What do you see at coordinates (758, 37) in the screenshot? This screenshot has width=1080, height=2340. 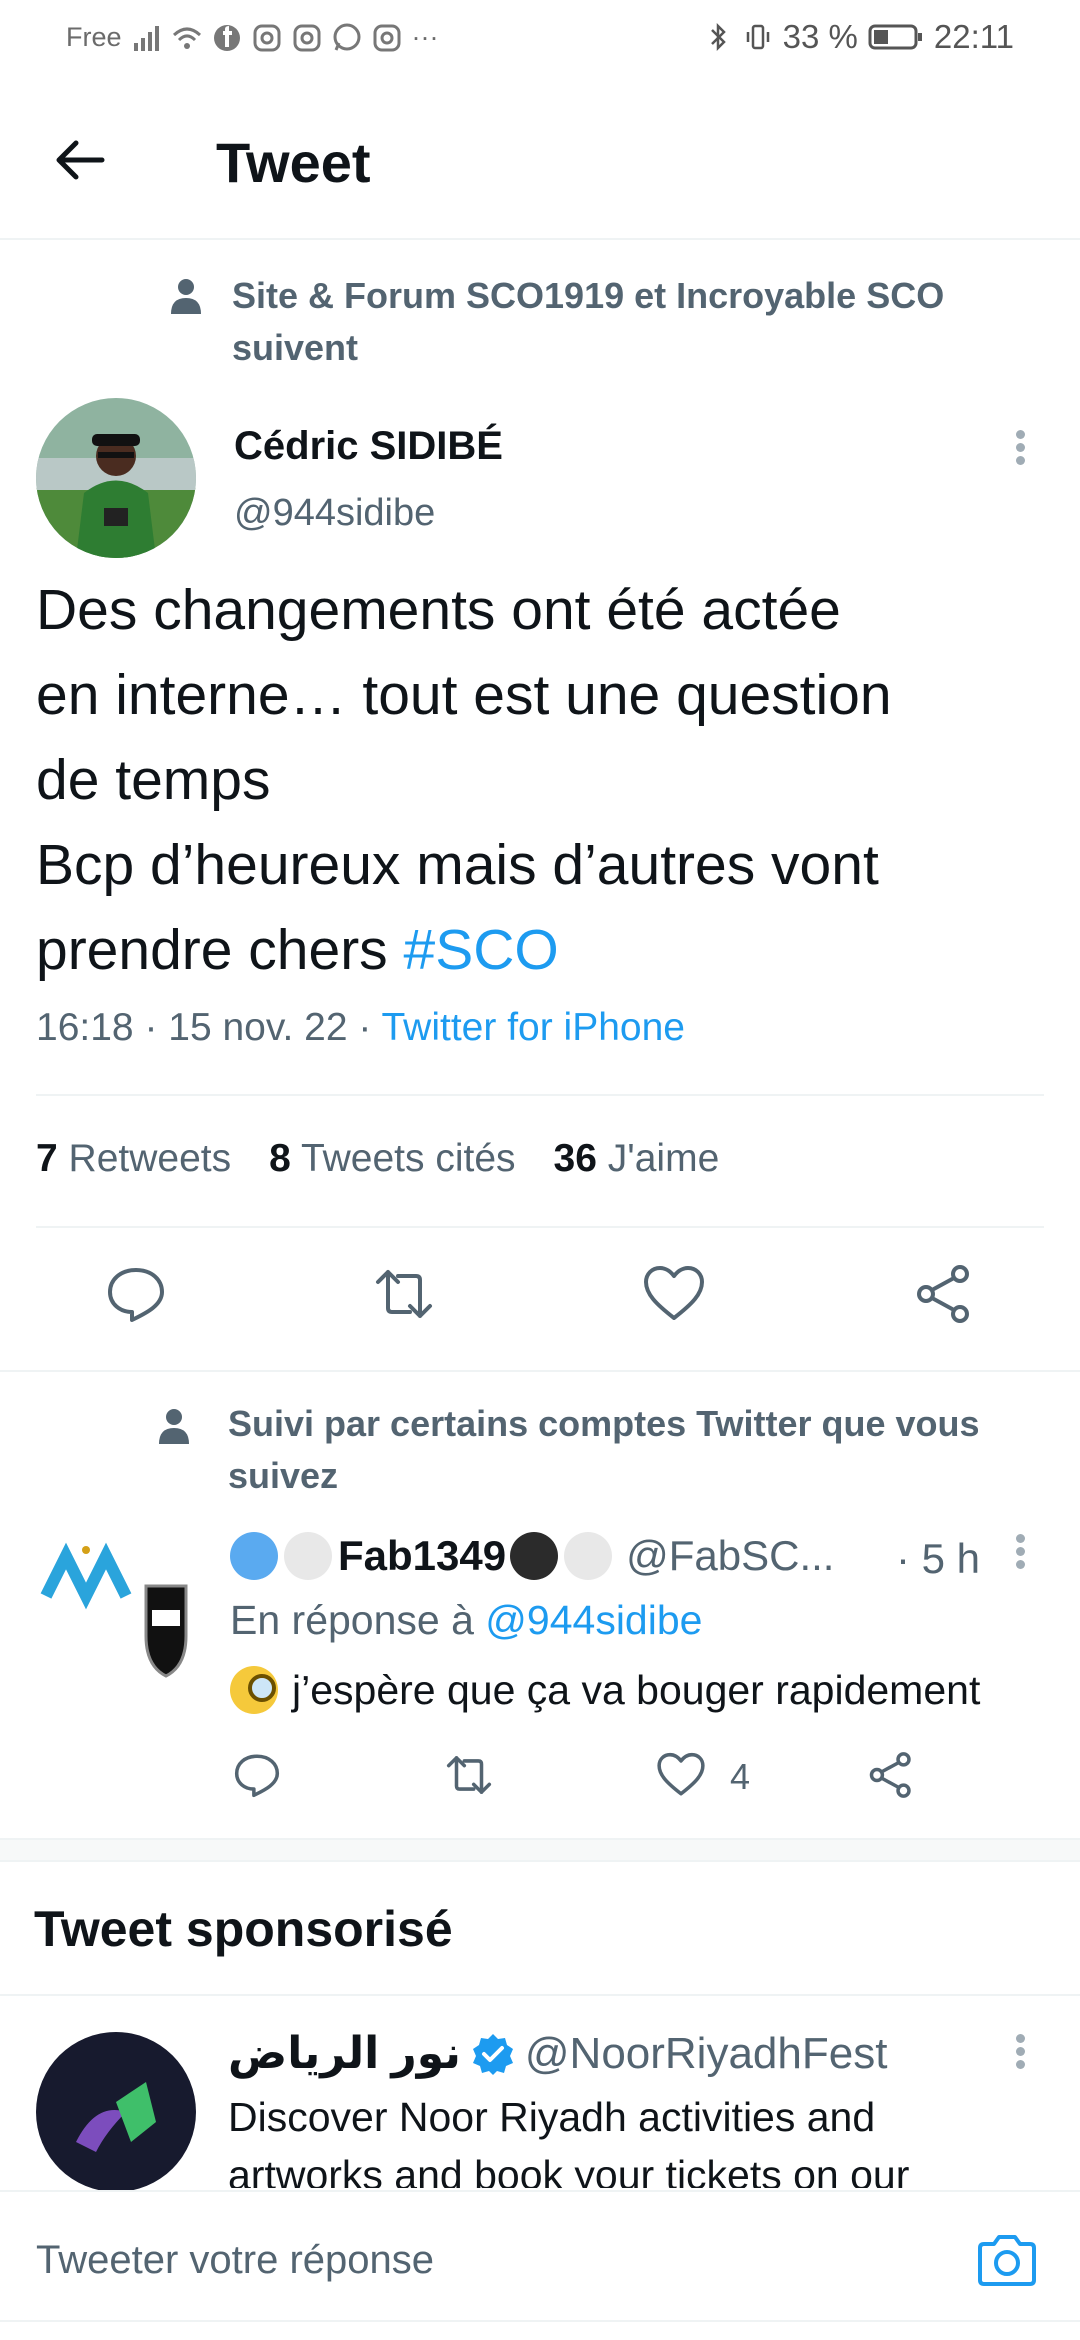 I see `vibrate-icon` at bounding box center [758, 37].